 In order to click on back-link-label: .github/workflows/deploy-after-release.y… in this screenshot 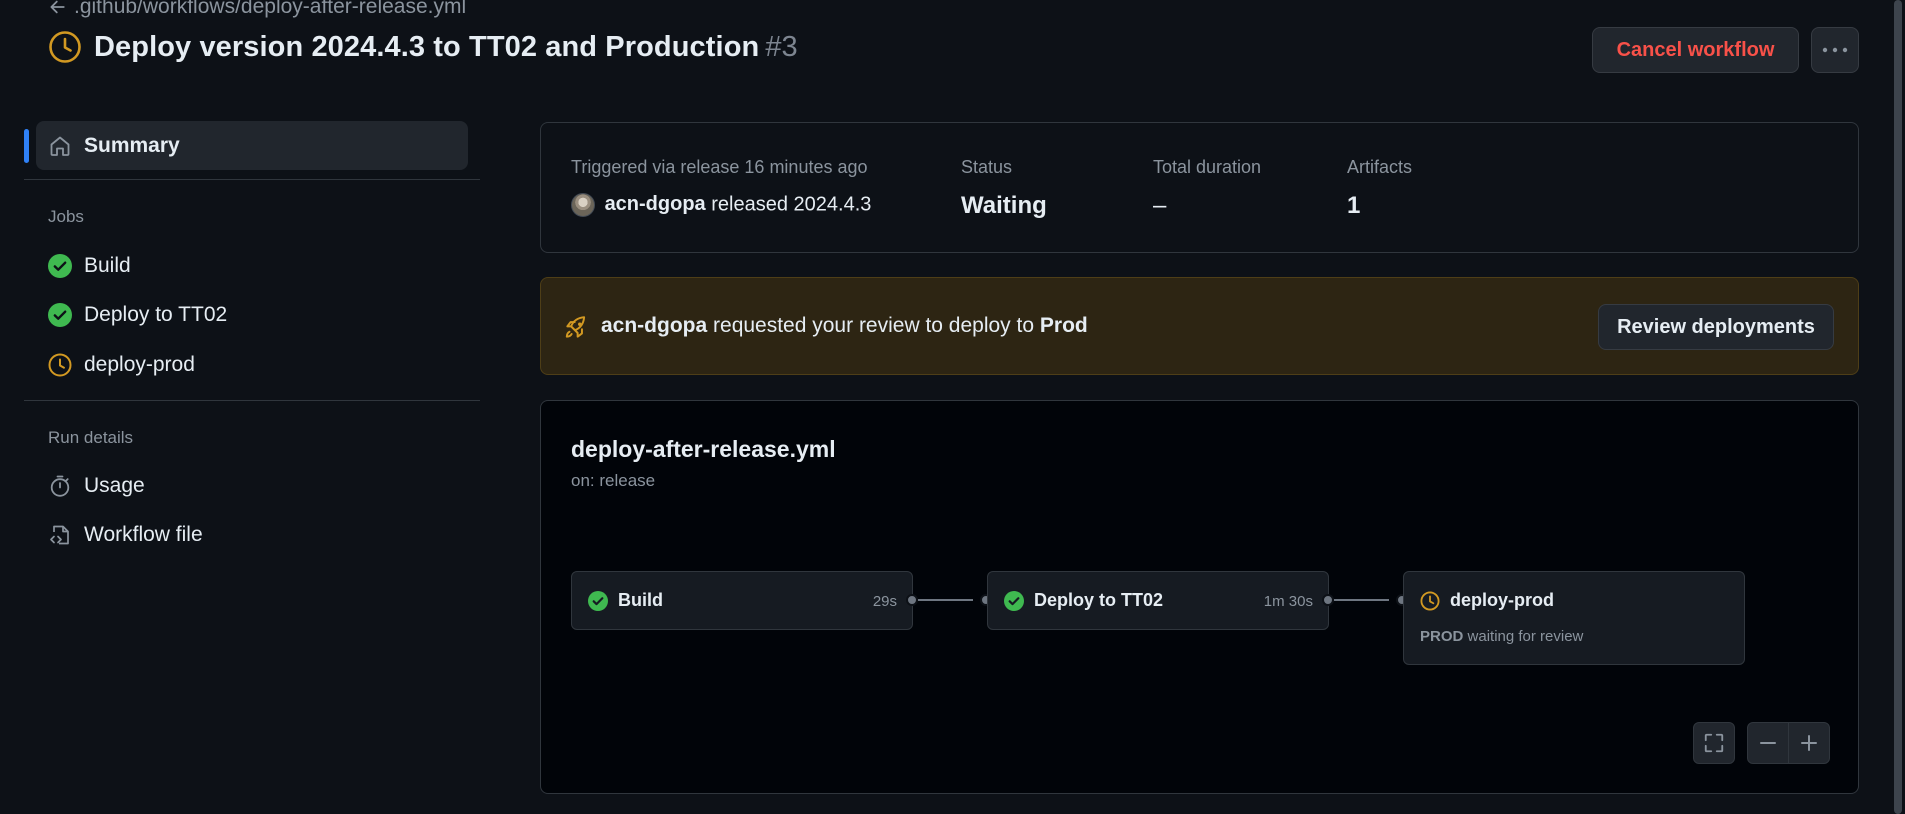, I will do `click(270, 9)`.